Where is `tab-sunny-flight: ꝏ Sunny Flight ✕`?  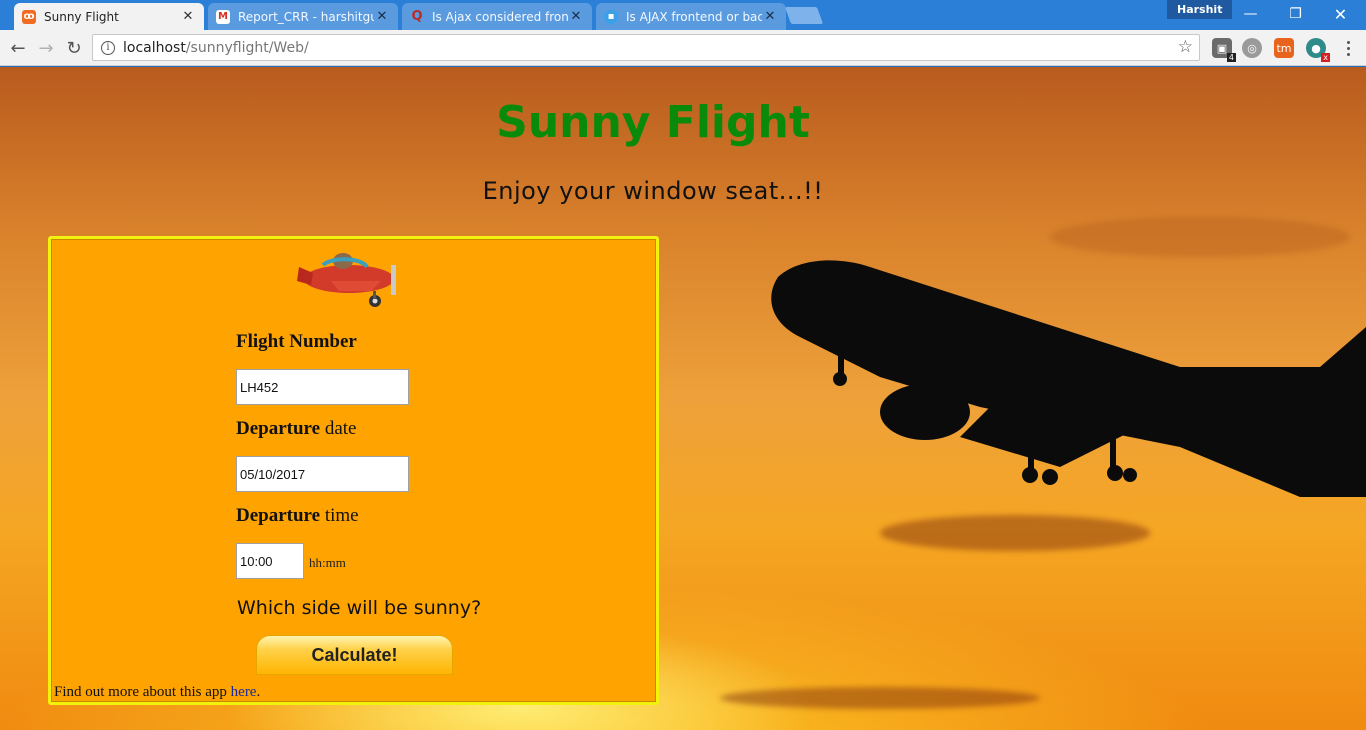 tab-sunny-flight: ꝏ Sunny Flight ✕ is located at coordinates (109, 16).